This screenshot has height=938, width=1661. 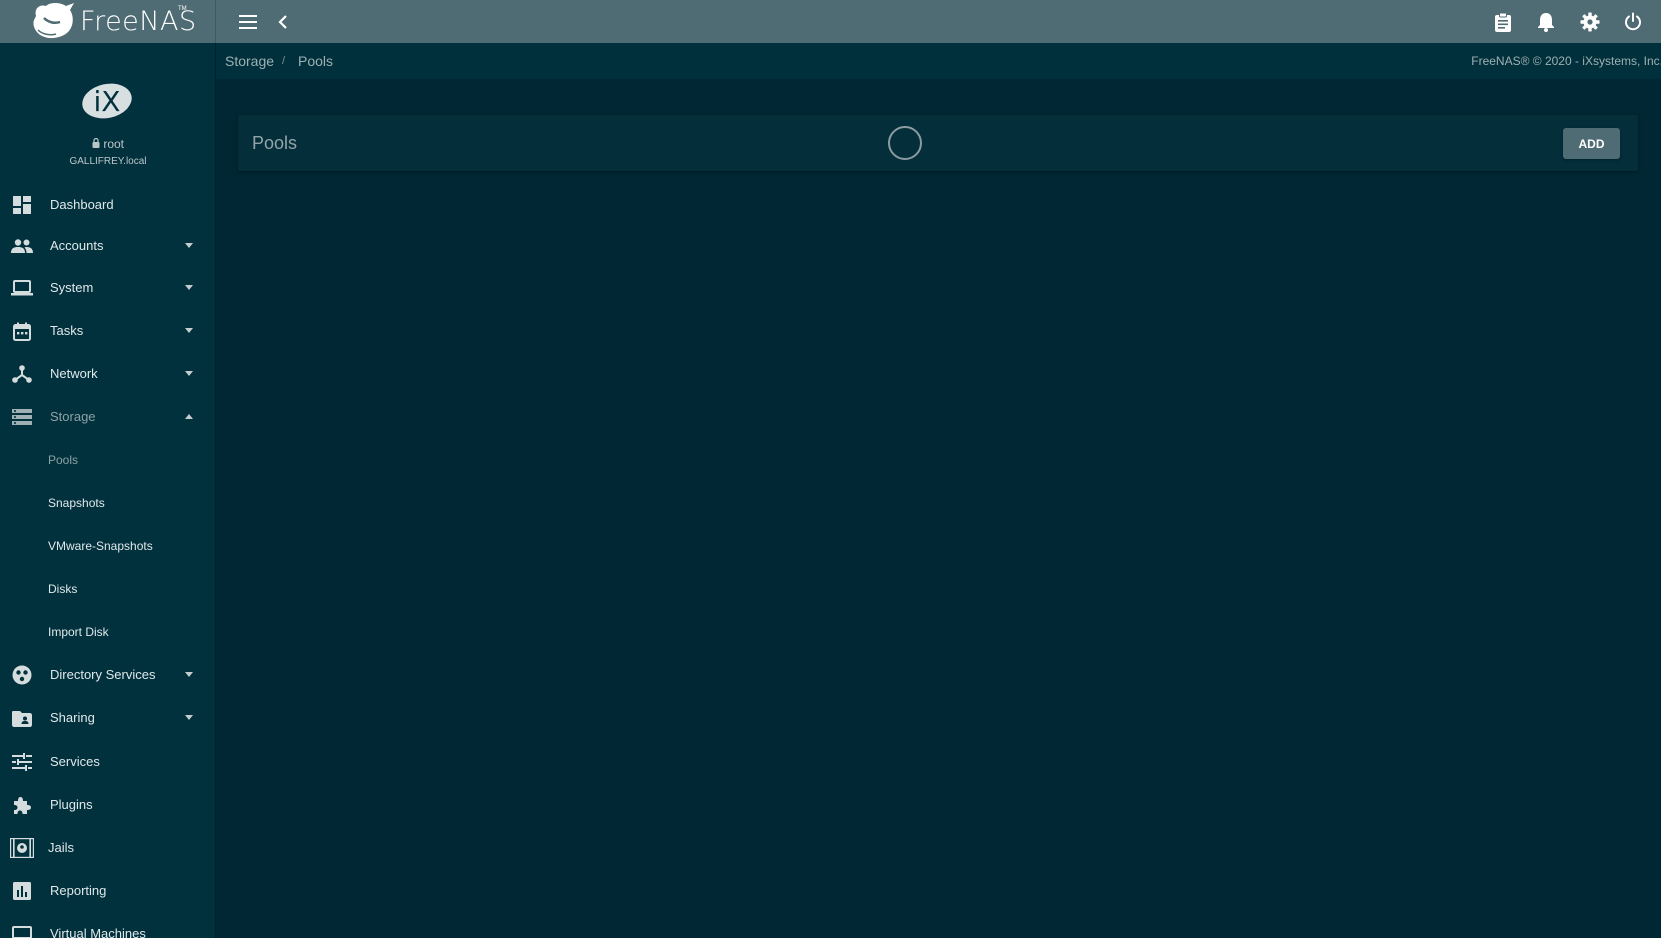 I want to click on sidebar-item-system: System, so click(x=107, y=287).